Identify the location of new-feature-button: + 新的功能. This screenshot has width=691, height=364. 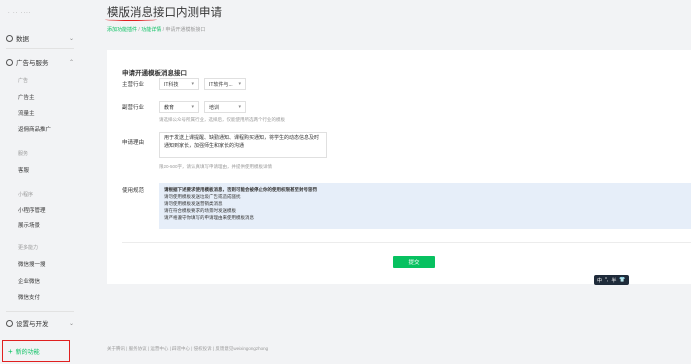
(36, 351).